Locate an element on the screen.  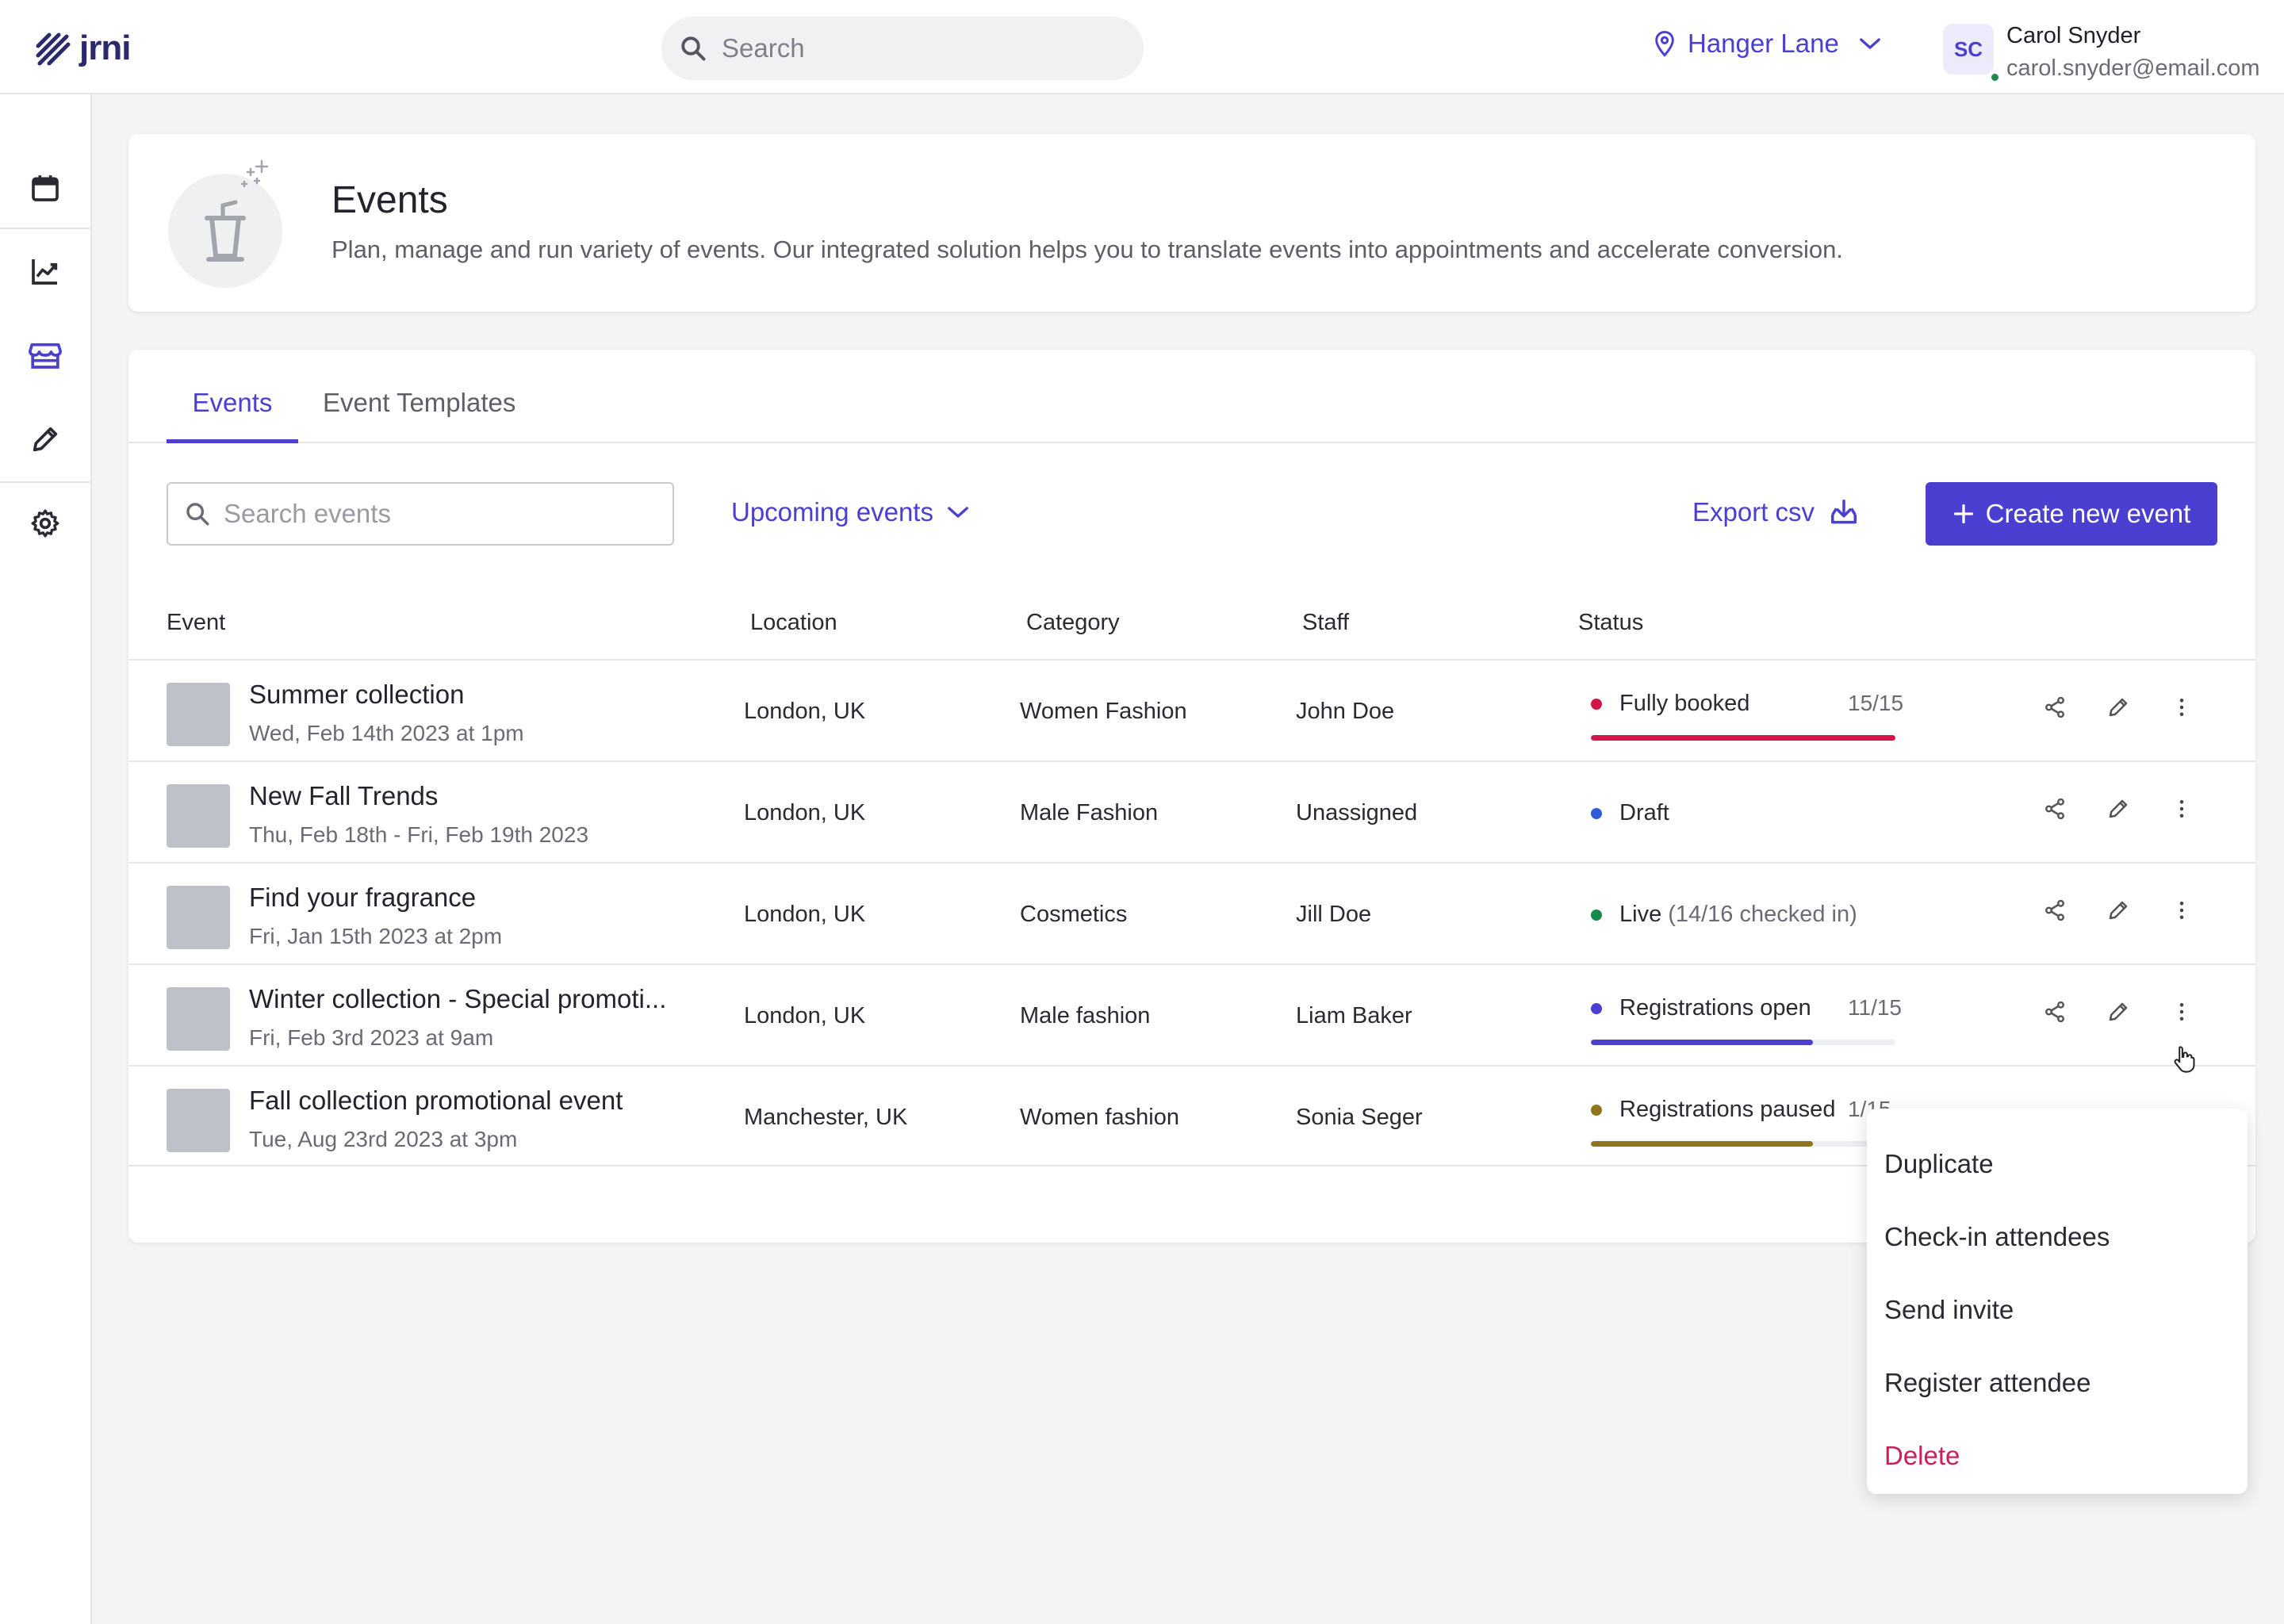
event-location: Manchester, UK is located at coordinates (826, 1117).